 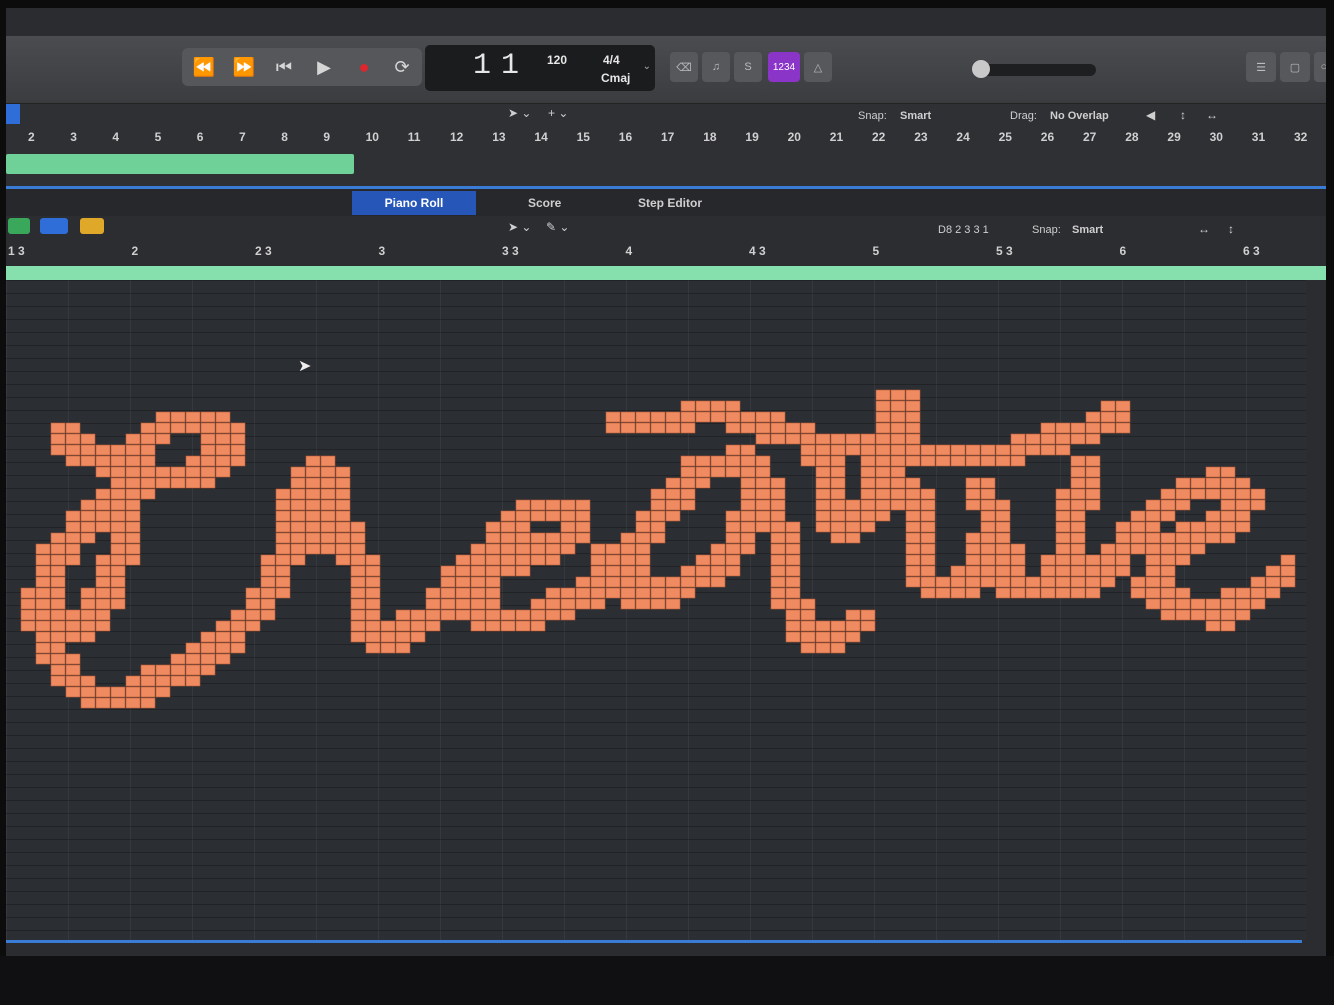 I want to click on lcd-display: 1 1 120 4/4 Cmaj ⌄, so click(x=540, y=68).